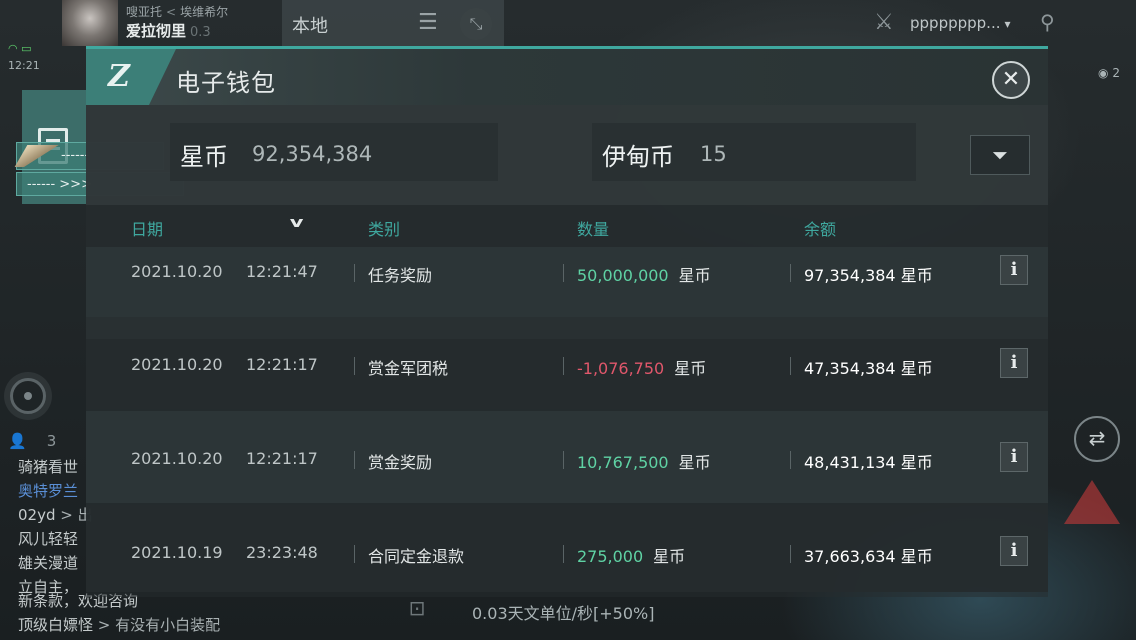  I want to click on security-status: 0.3, so click(200, 32).